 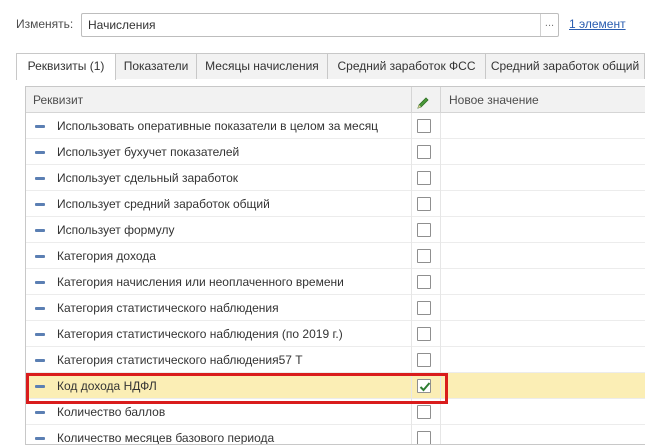 I want to click on table-row: Количество месяцев базового периода, so click(x=335, y=435).